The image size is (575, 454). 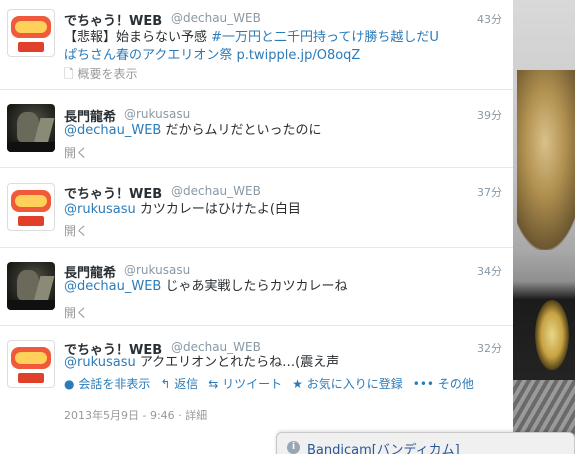 What do you see at coordinates (186, 384) in the screenshot?
I see `reply-label: 返信` at bounding box center [186, 384].